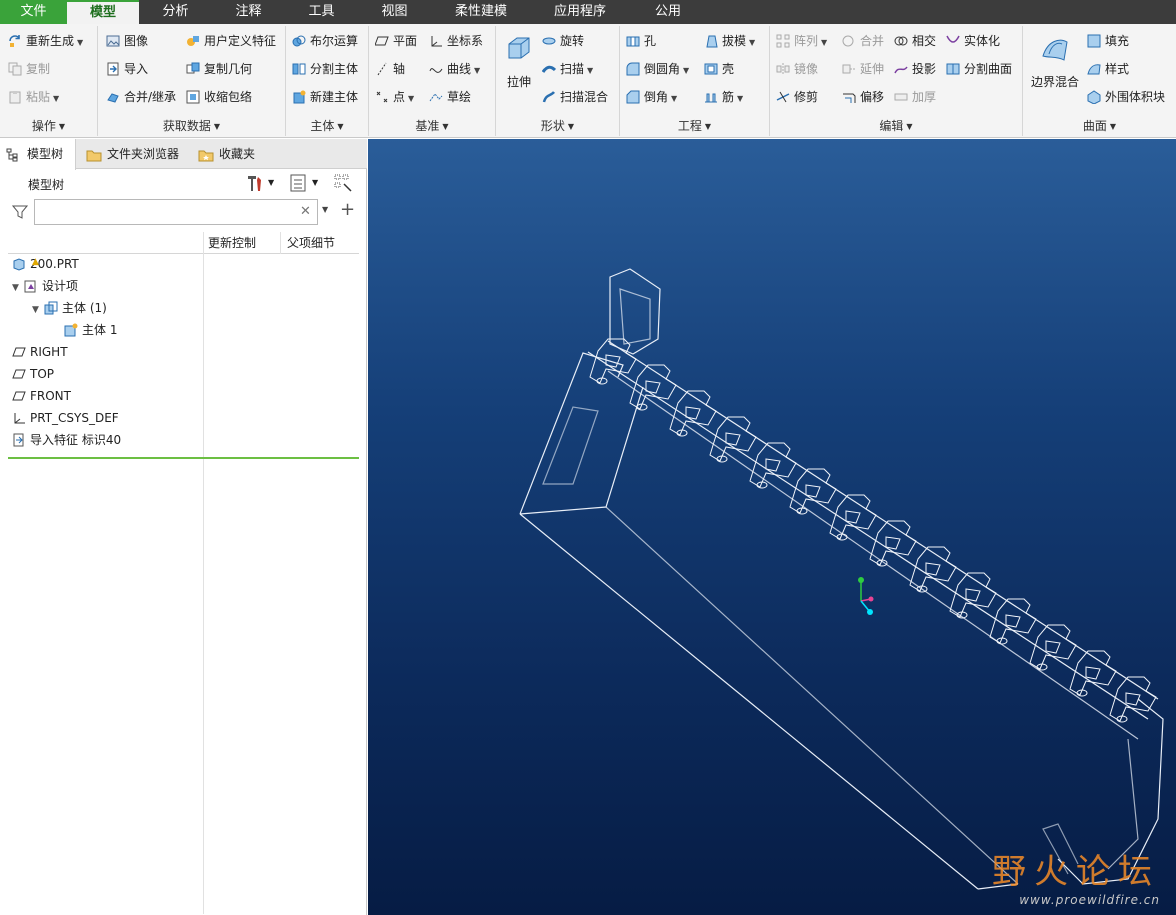 The height and width of the screenshot is (915, 1176). Describe the element at coordinates (29, 69) in the screenshot. I see `copy-button: 复制` at that location.